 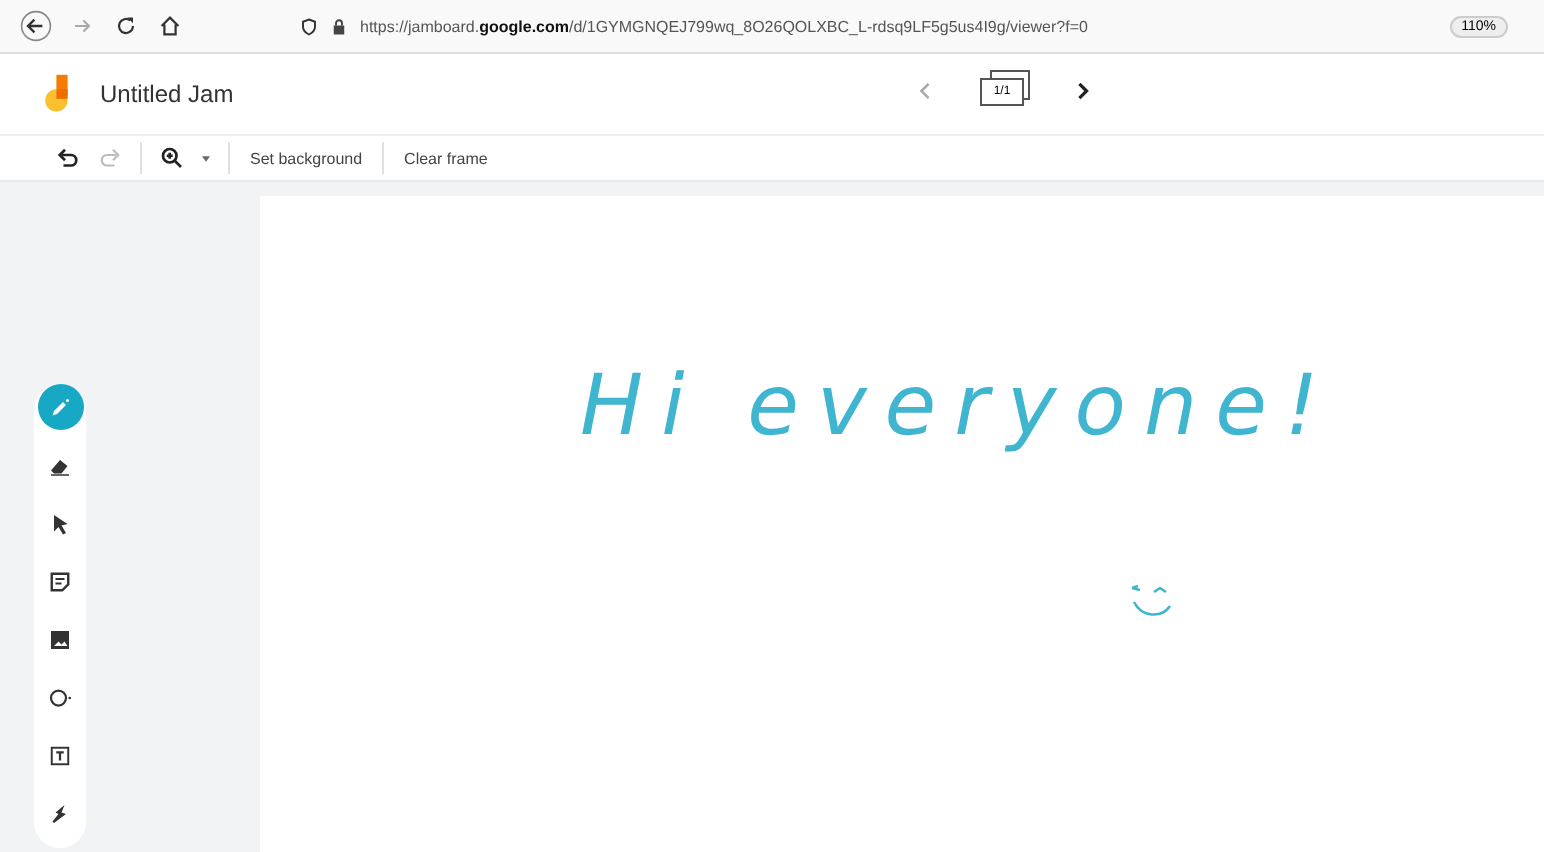 What do you see at coordinates (58, 94) in the screenshot?
I see `jamboard-logo-icon` at bounding box center [58, 94].